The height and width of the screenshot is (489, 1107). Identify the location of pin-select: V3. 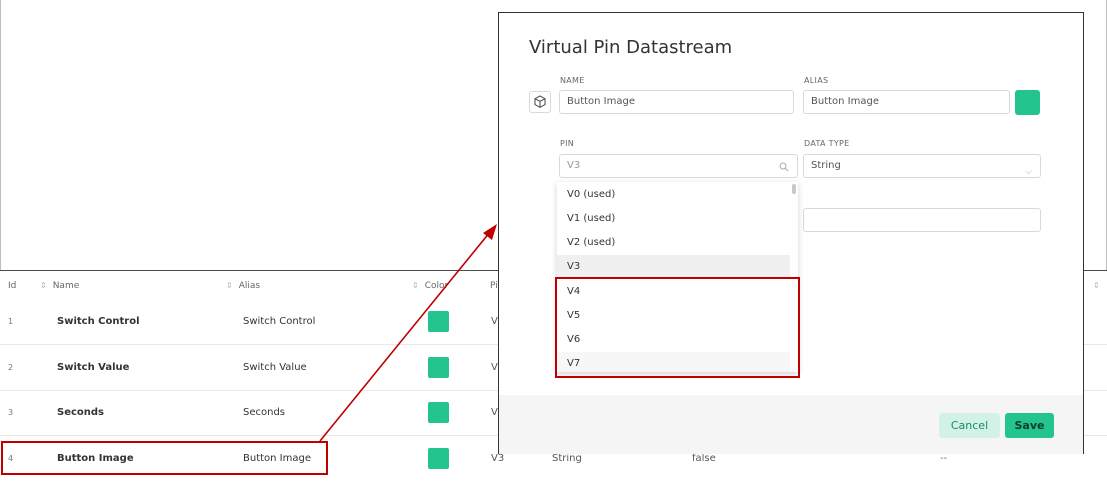
(678, 166).